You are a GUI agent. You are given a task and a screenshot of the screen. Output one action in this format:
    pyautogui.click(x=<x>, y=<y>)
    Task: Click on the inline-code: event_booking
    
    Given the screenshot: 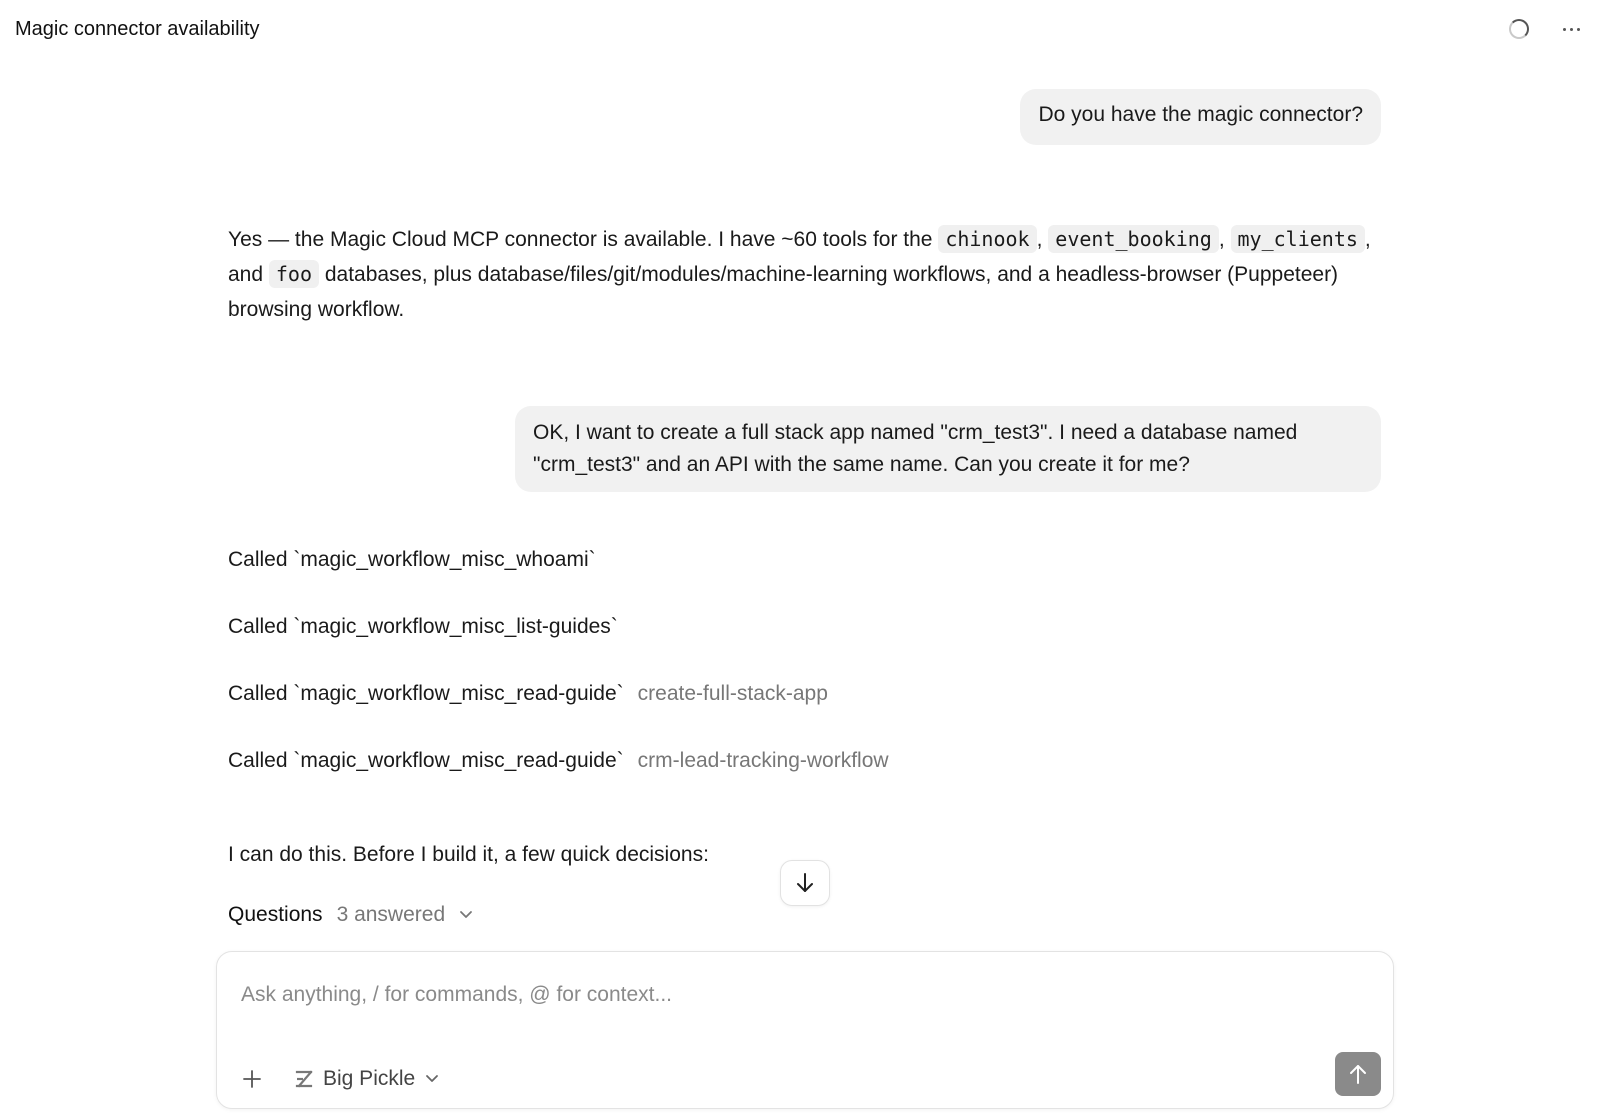 What is the action you would take?
    pyautogui.click(x=1133, y=239)
    